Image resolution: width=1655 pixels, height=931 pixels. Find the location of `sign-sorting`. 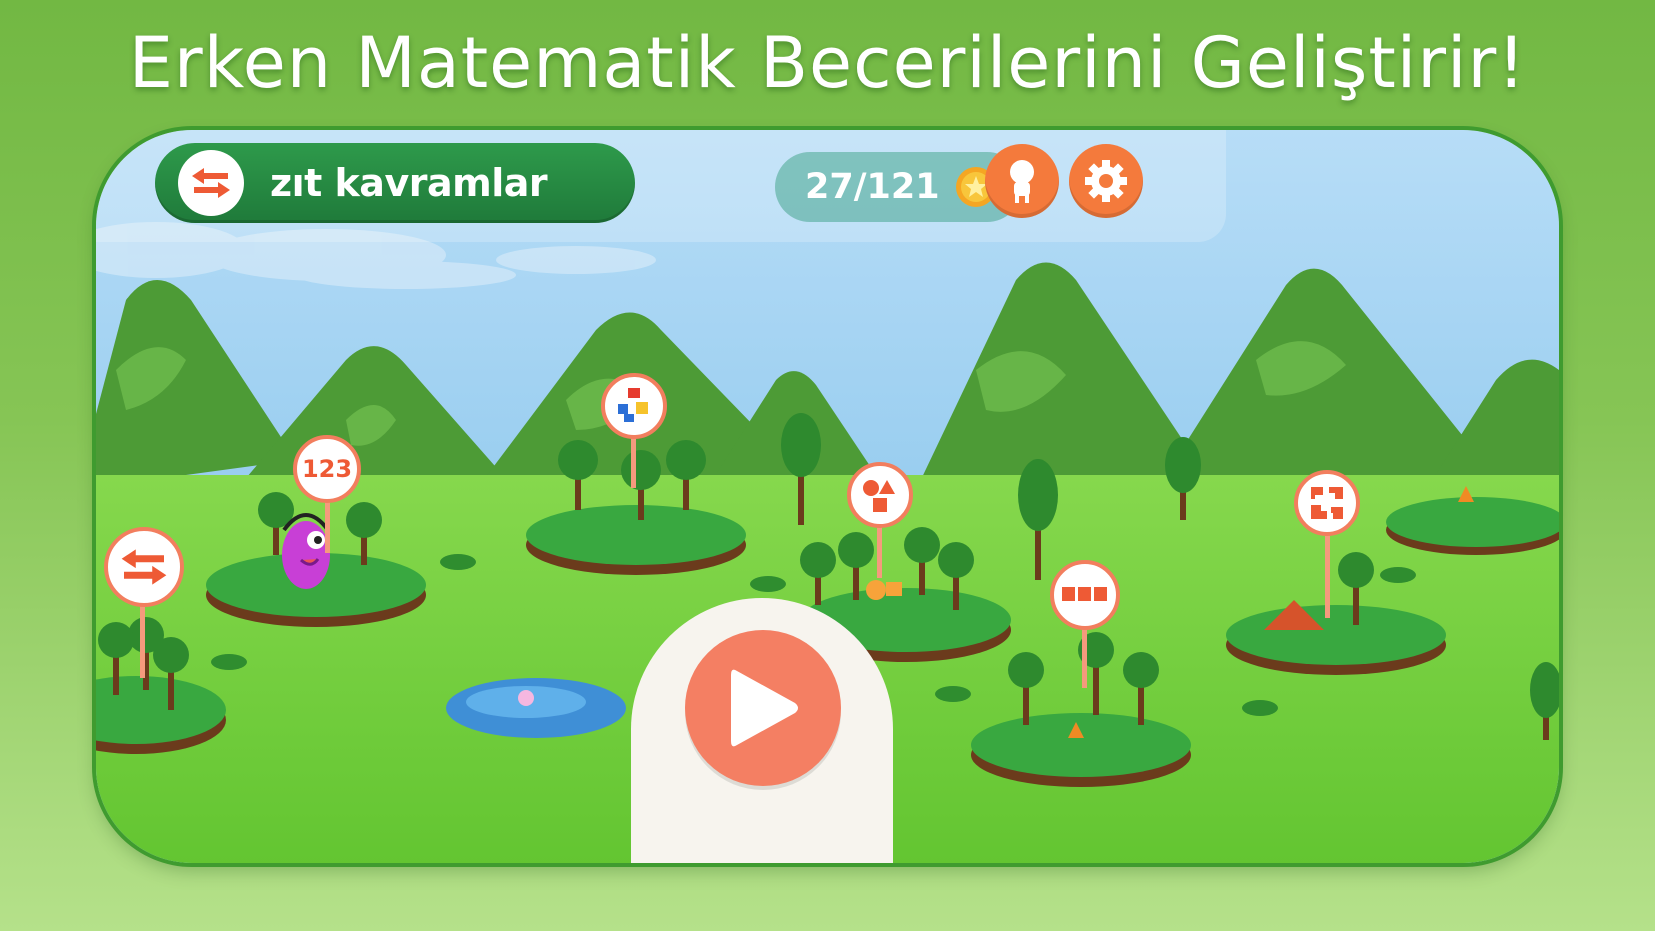

sign-sorting is located at coordinates (634, 406).